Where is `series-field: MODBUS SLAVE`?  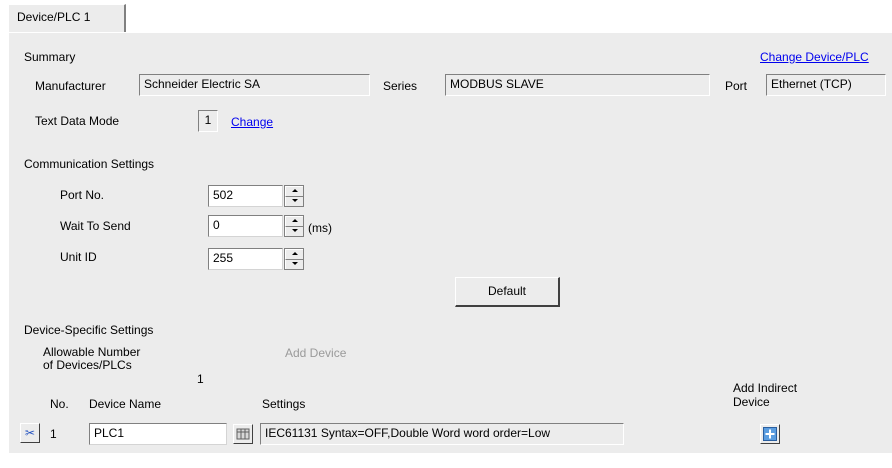 series-field: MODBUS SLAVE is located at coordinates (577, 85).